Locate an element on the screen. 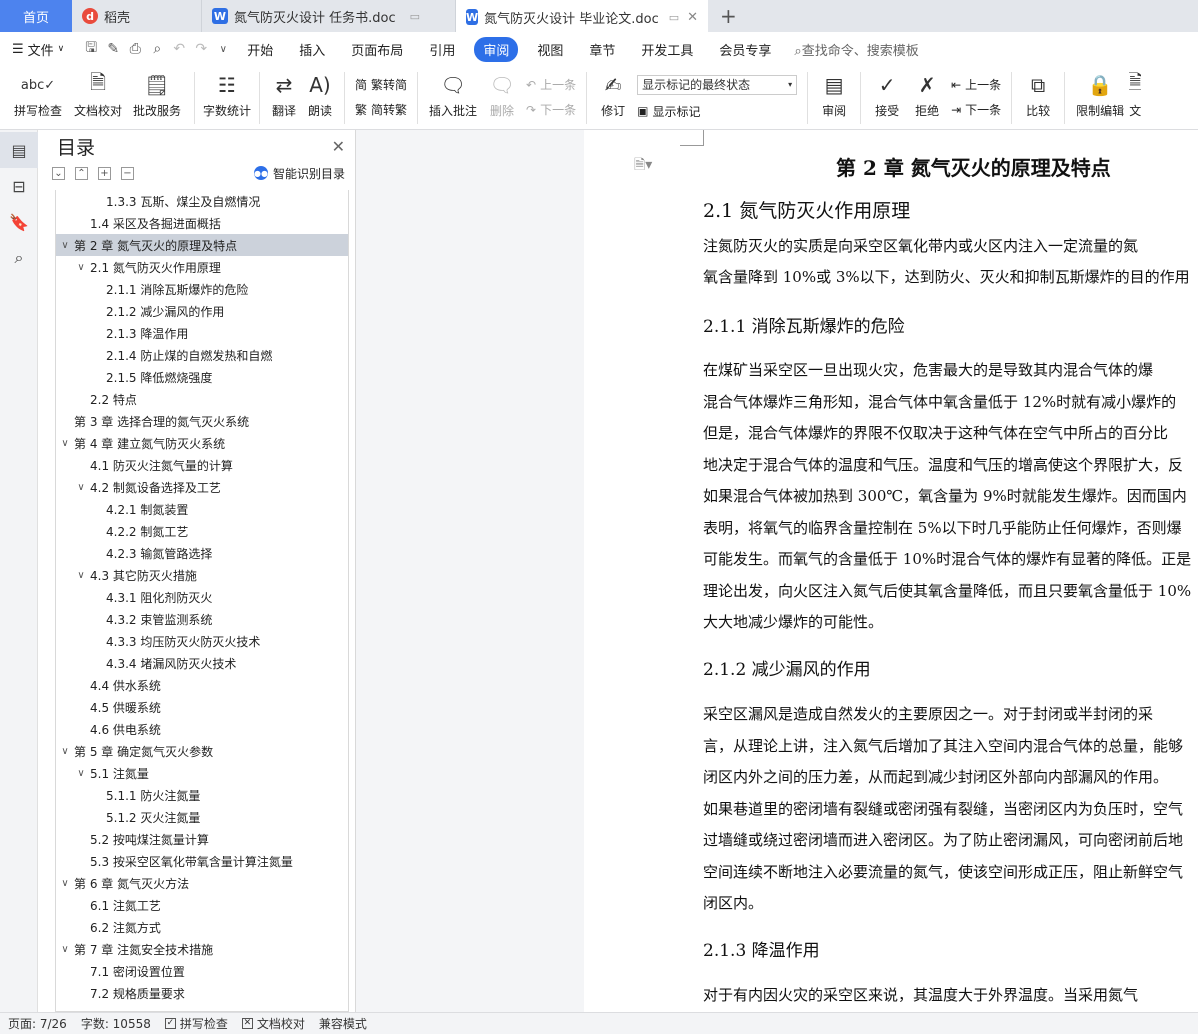 The height and width of the screenshot is (1034, 1198). toc-item: 4.3.3 均压防灭火防灭火技术 is located at coordinates (202, 641).